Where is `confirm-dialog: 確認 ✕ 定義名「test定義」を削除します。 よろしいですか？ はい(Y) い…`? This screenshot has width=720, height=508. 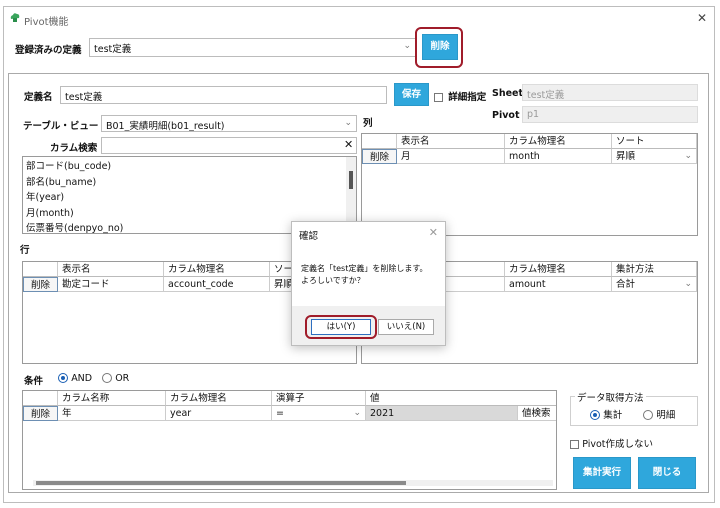
confirm-dialog: 確認 ✕ 定義名「test定義」を削除します。 よろしいですか？ はい(Y) い… is located at coordinates (368, 283).